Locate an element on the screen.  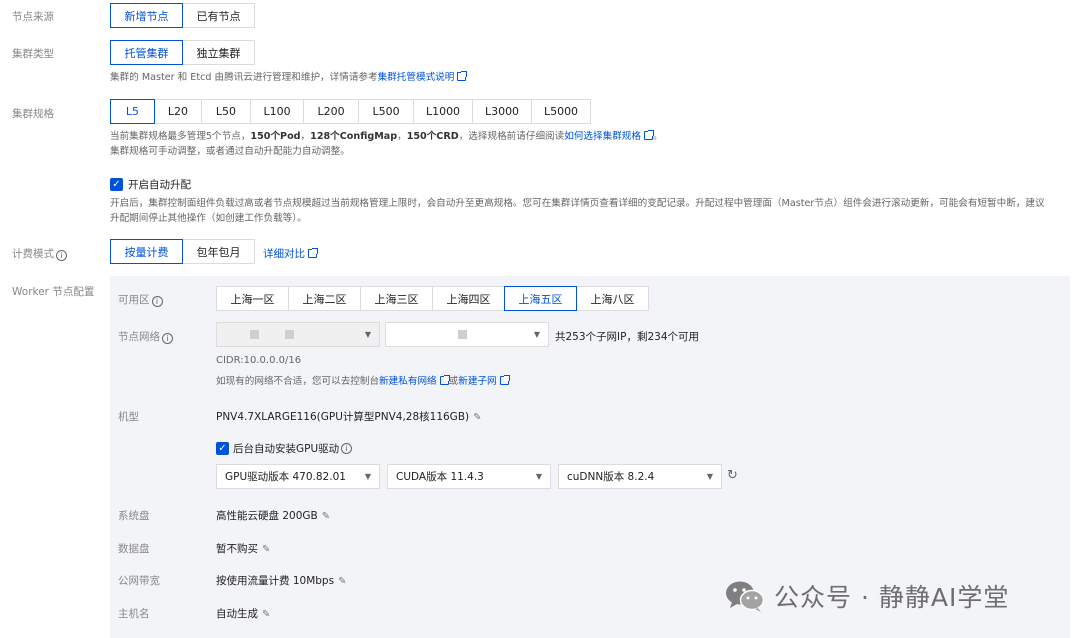
subnet-ip-info: 共253个子网IP，剩234个可用 is located at coordinates (627, 337).